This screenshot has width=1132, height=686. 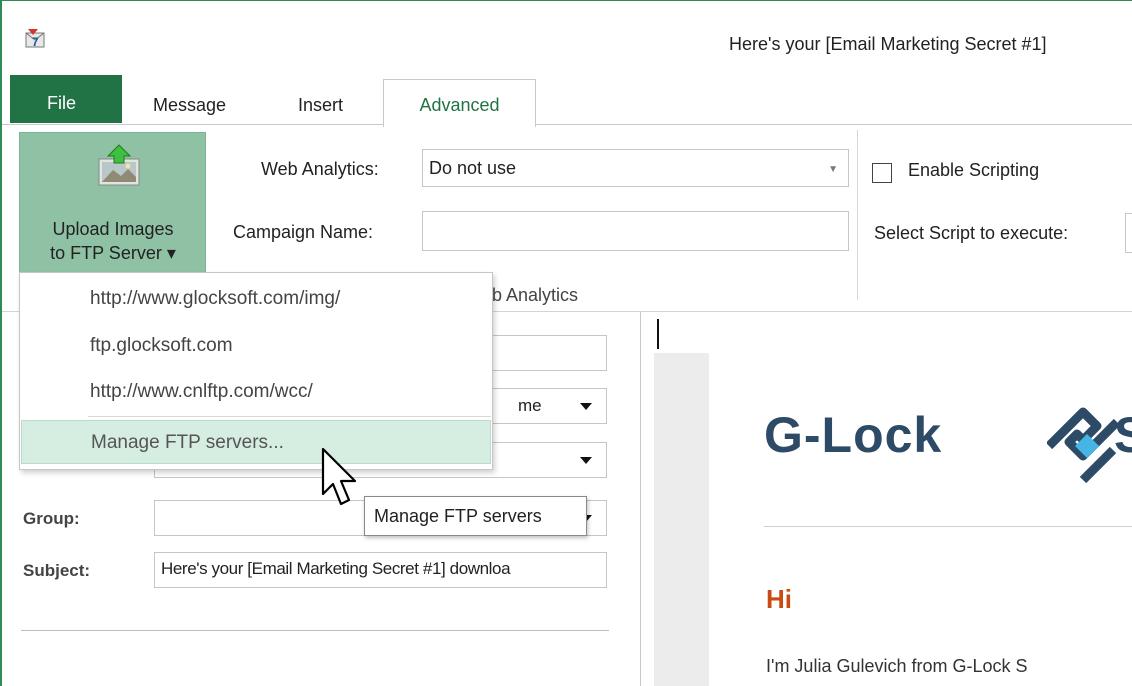 What do you see at coordinates (51, 518) in the screenshot?
I see `group-label: Group:` at bounding box center [51, 518].